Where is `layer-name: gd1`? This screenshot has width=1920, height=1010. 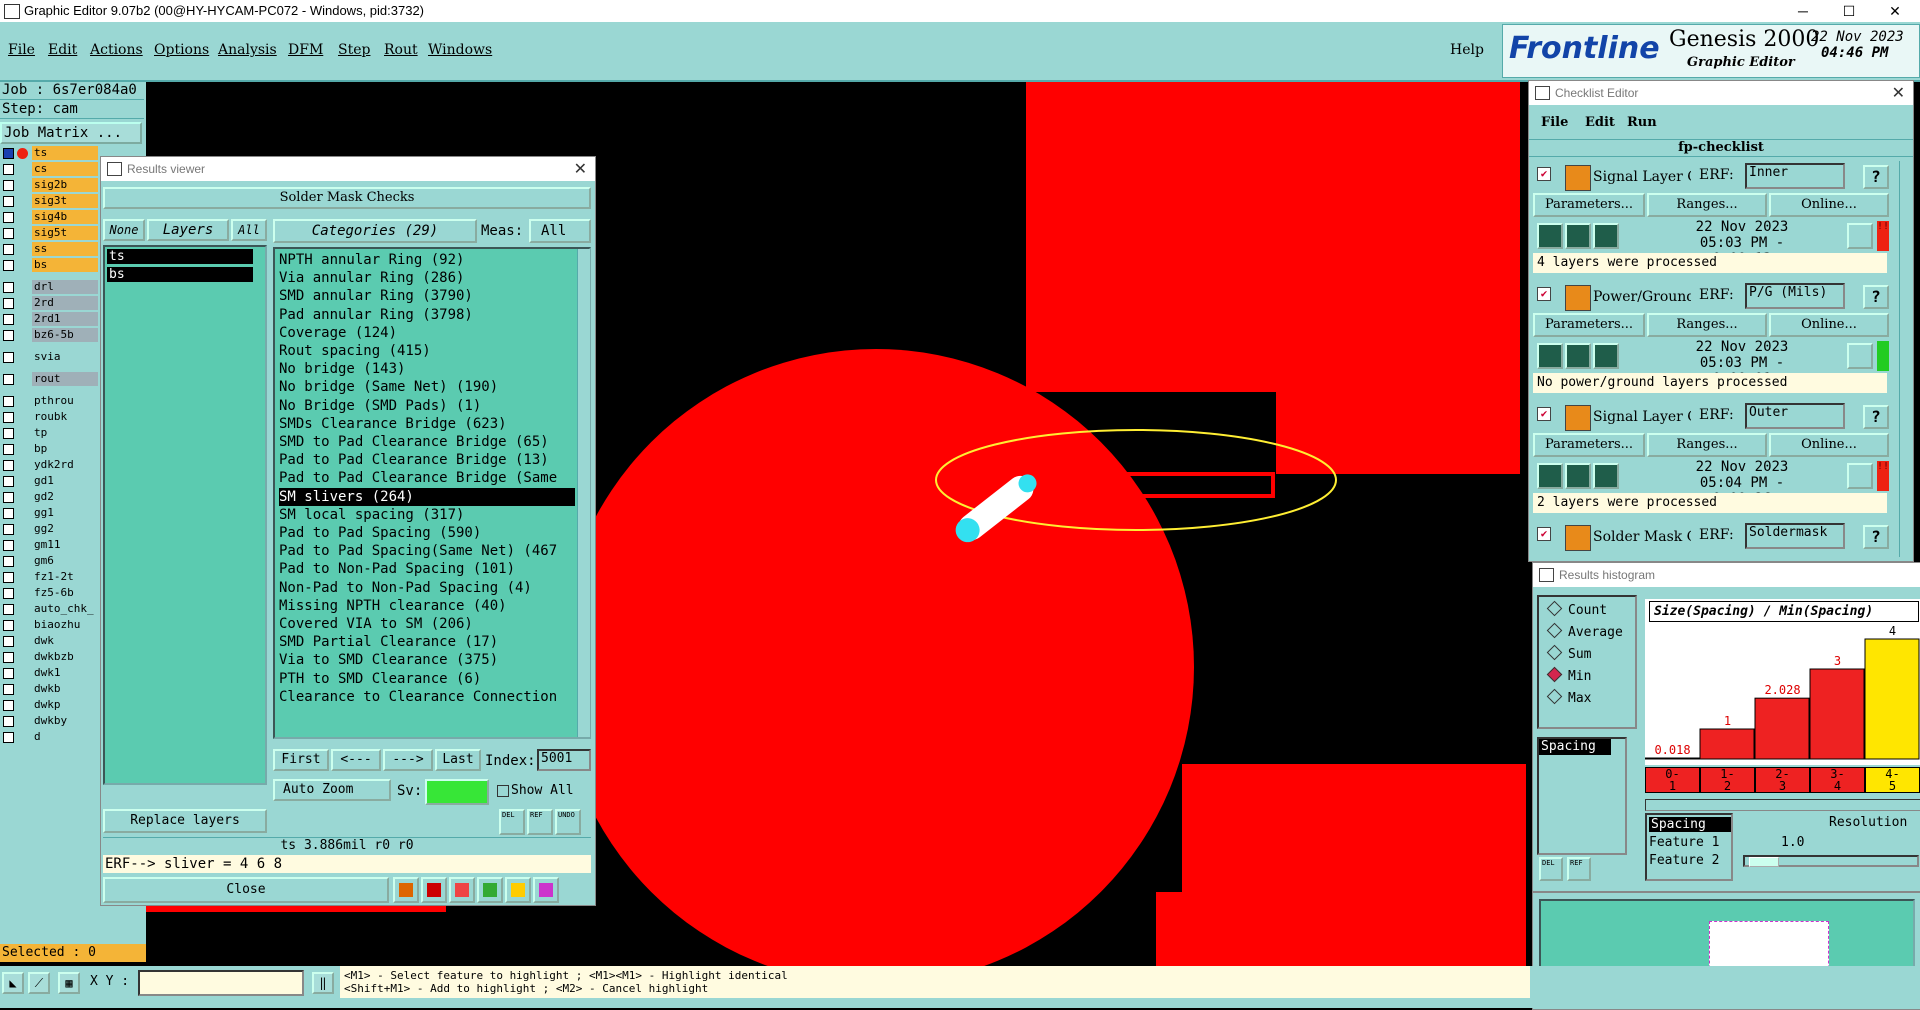
layer-name: gd1 is located at coordinates (65, 481).